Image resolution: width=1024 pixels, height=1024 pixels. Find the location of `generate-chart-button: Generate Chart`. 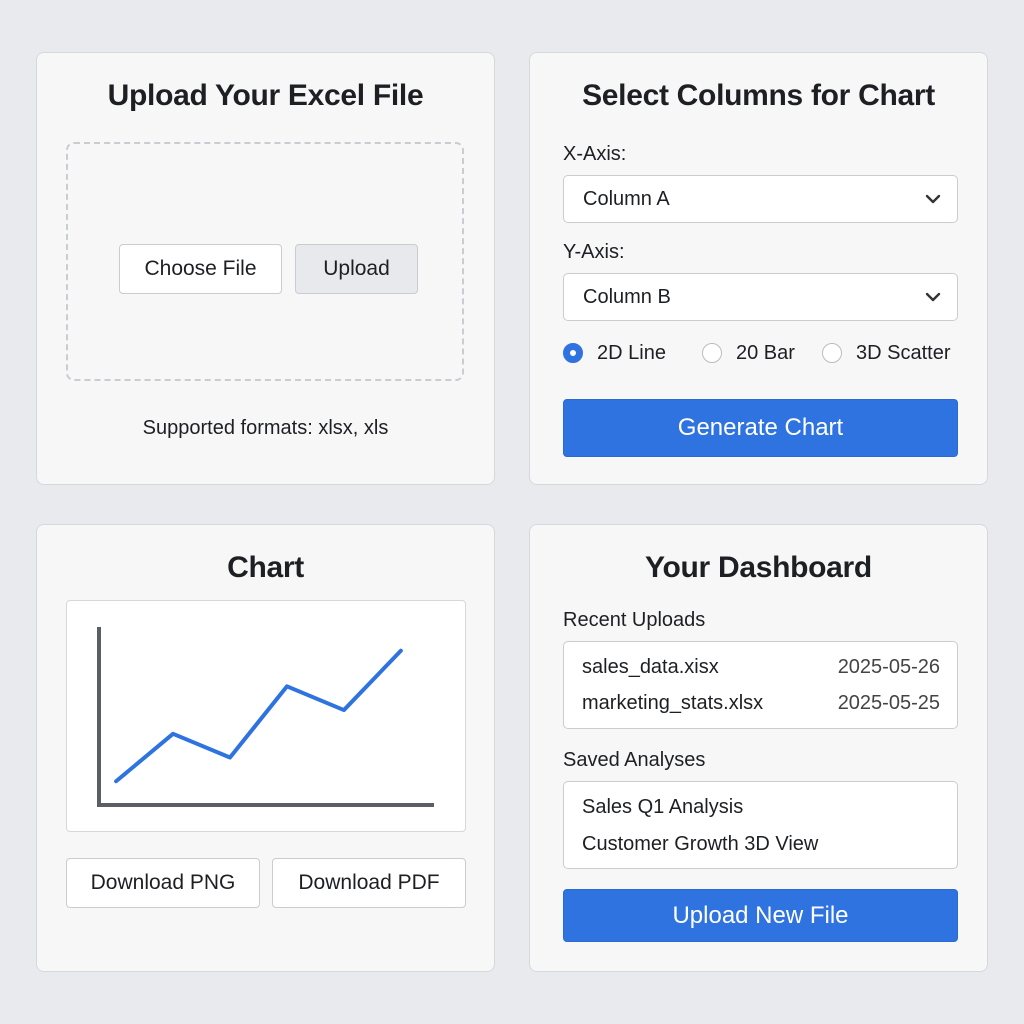

generate-chart-button: Generate Chart is located at coordinates (760, 428).